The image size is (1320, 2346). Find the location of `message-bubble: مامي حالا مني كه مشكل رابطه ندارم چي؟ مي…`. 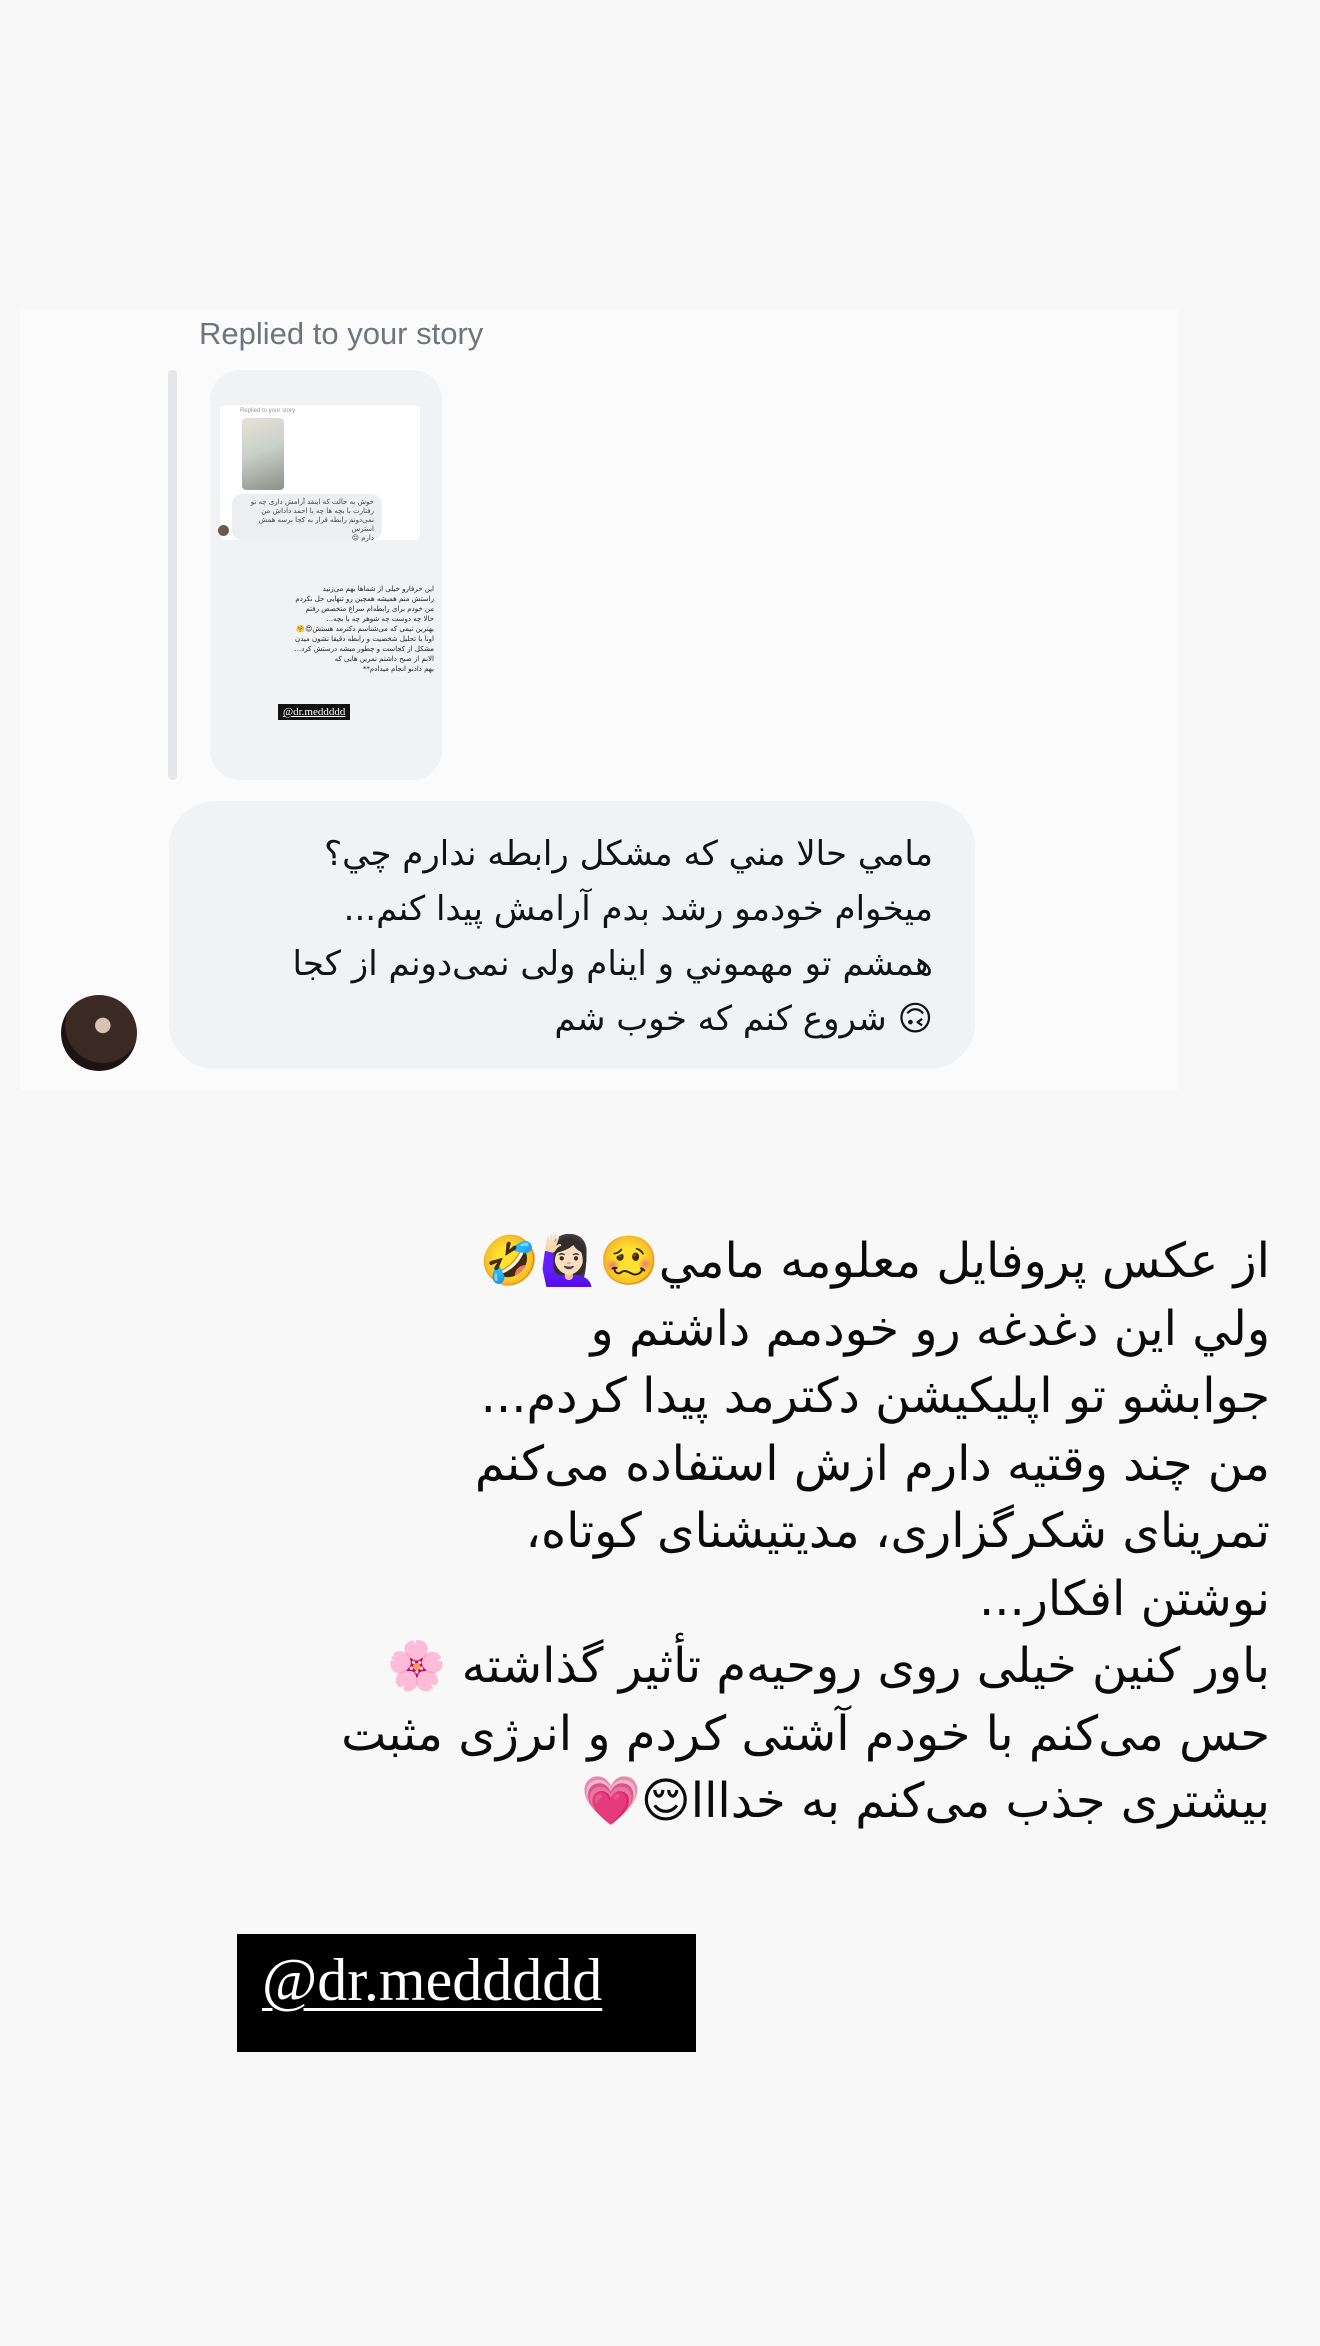

message-bubble: مامي حالا مني كه مشكل رابطه ندارم چي؟ مي… is located at coordinates (572, 935).